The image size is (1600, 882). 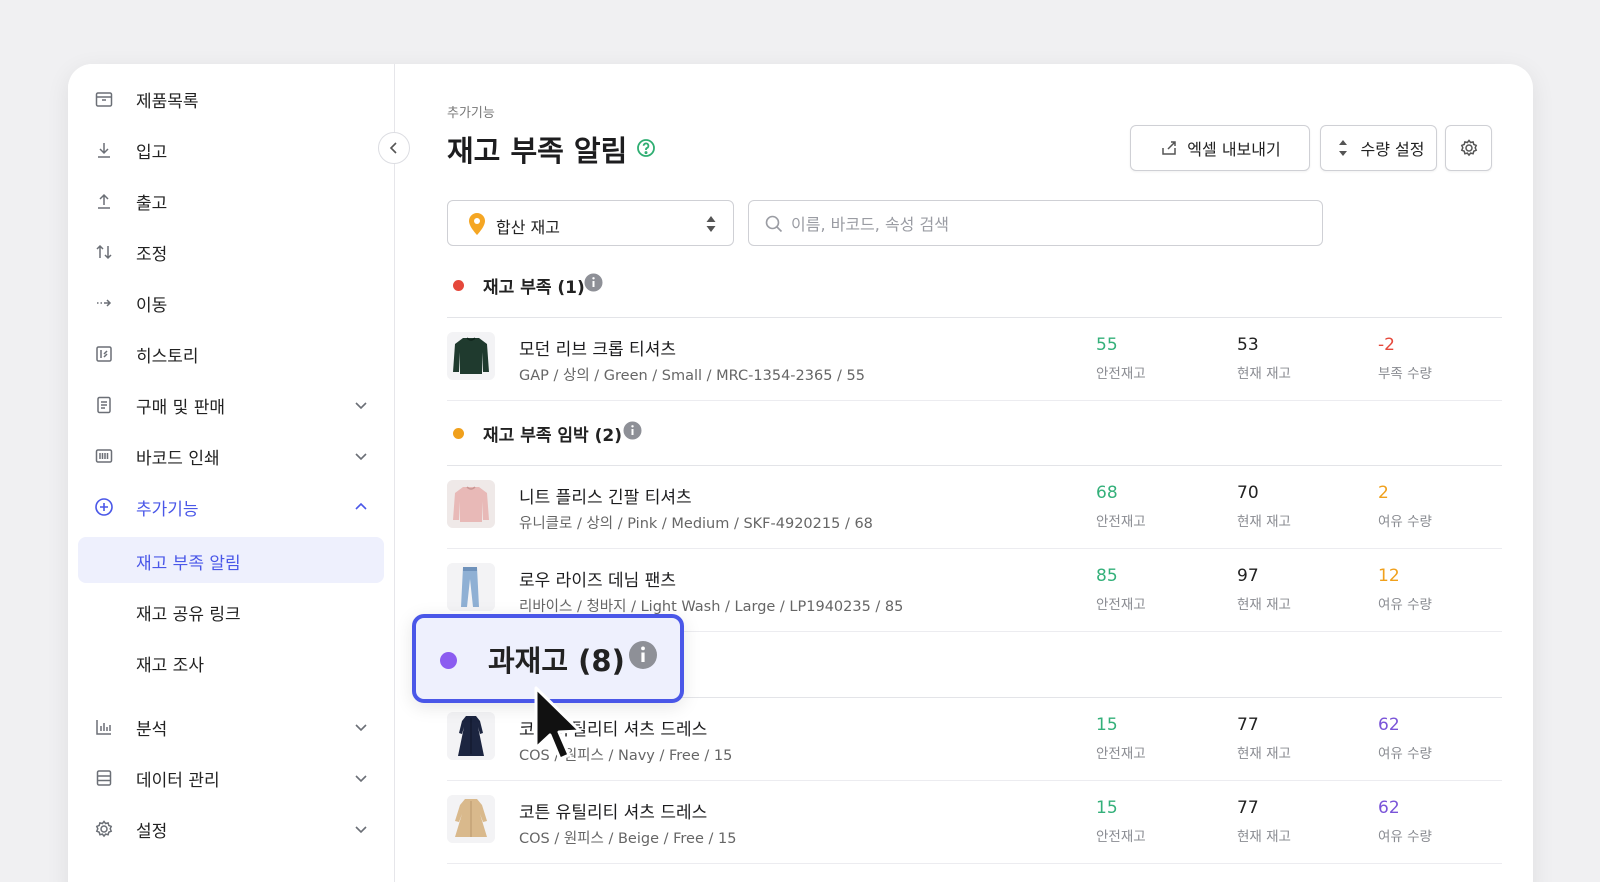 I want to click on sidebar-subitem-low-stock-alert: 재고 부족 알림, so click(x=231, y=560).